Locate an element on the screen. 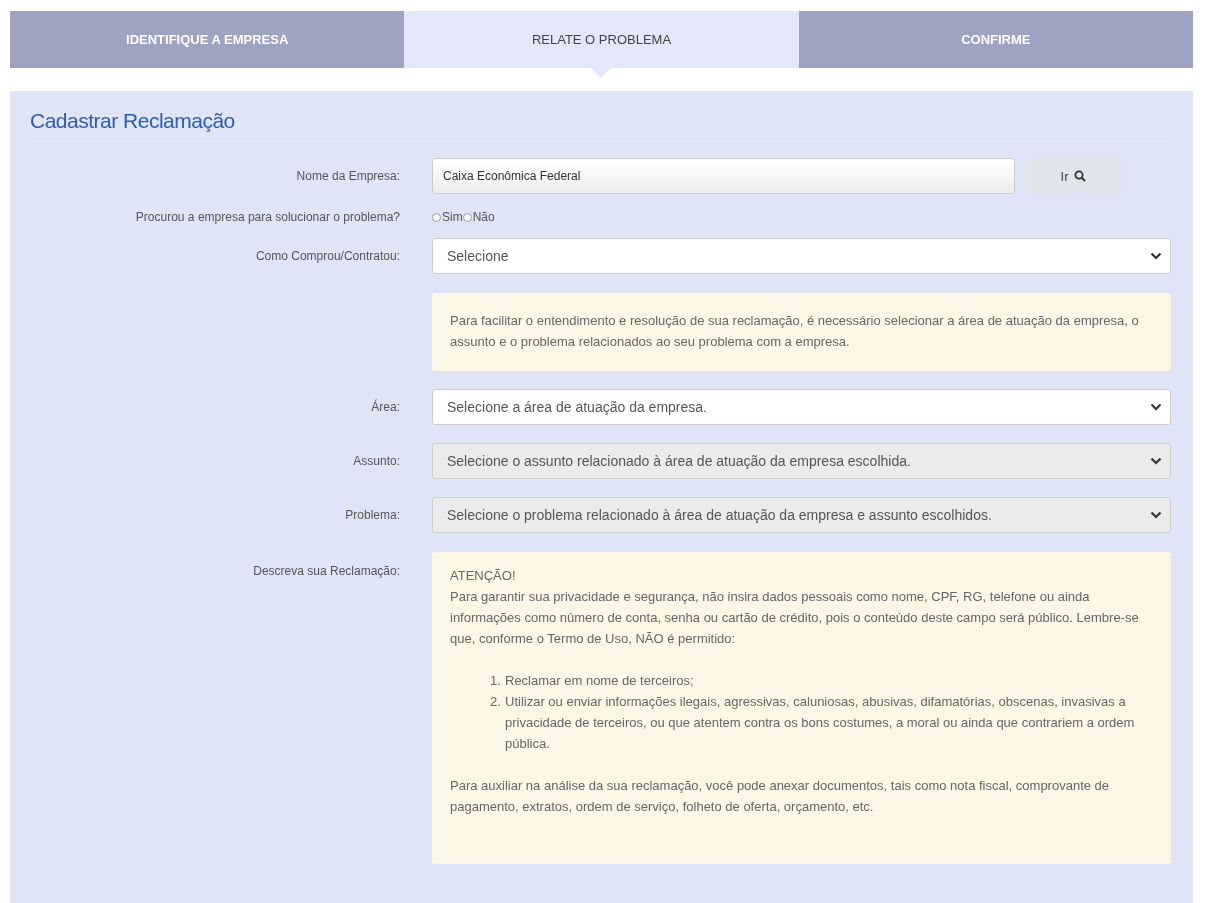  radio-label: Não is located at coordinates (483, 217).